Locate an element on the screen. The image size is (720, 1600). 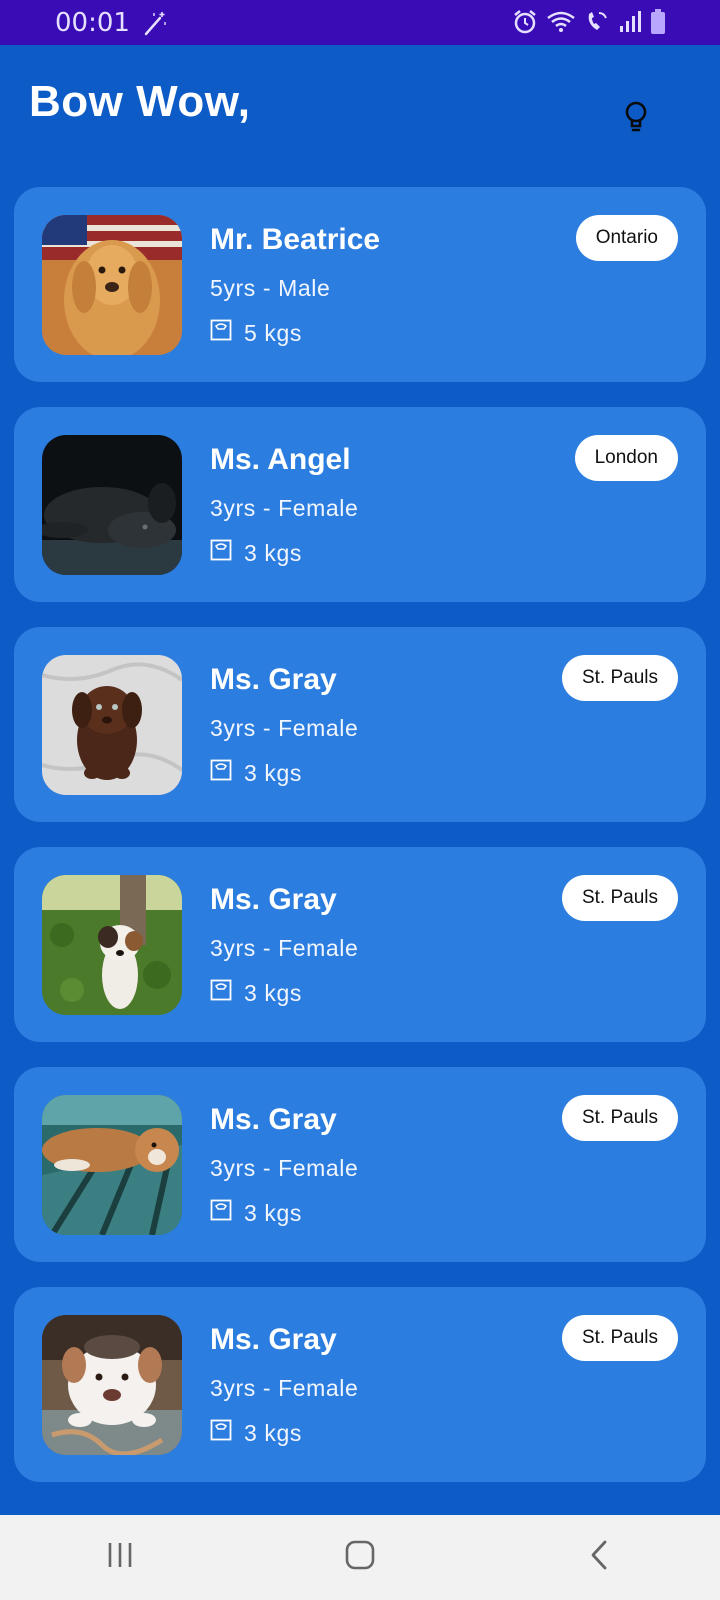
wifi-icon is located at coordinates (561, 24).